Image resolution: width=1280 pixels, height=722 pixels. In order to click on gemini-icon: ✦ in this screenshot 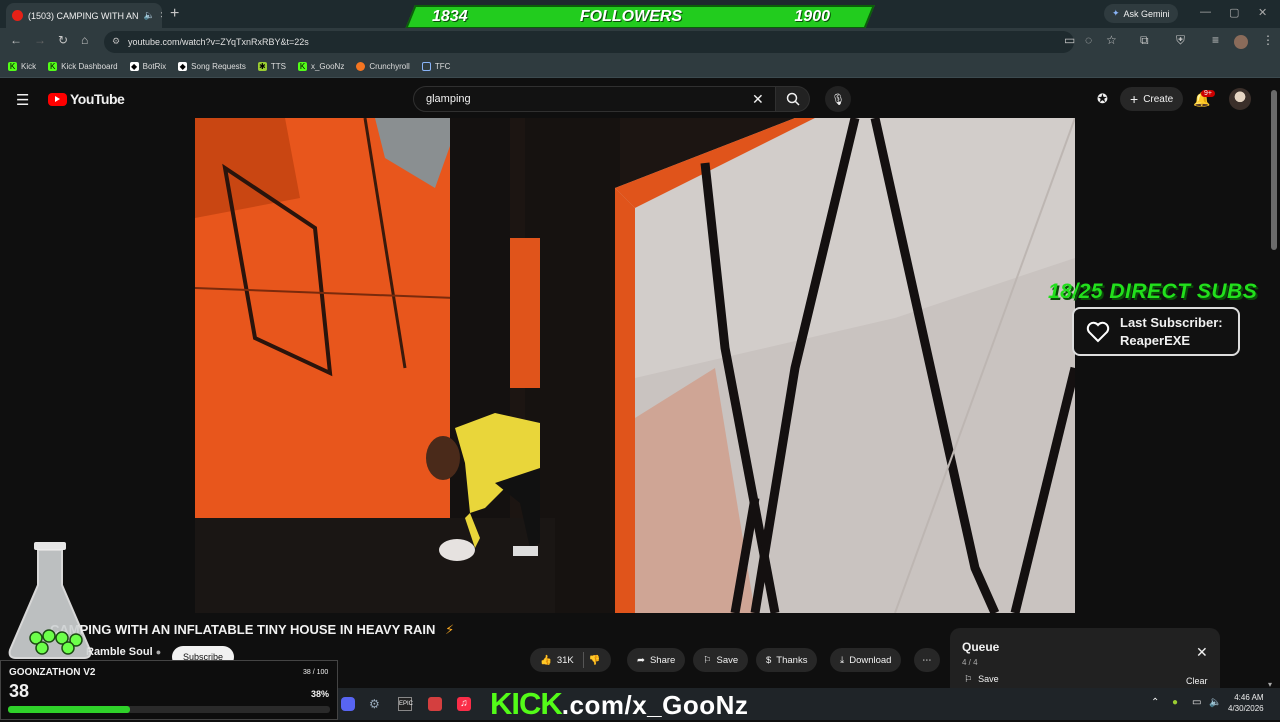, I will do `click(1116, 13)`.